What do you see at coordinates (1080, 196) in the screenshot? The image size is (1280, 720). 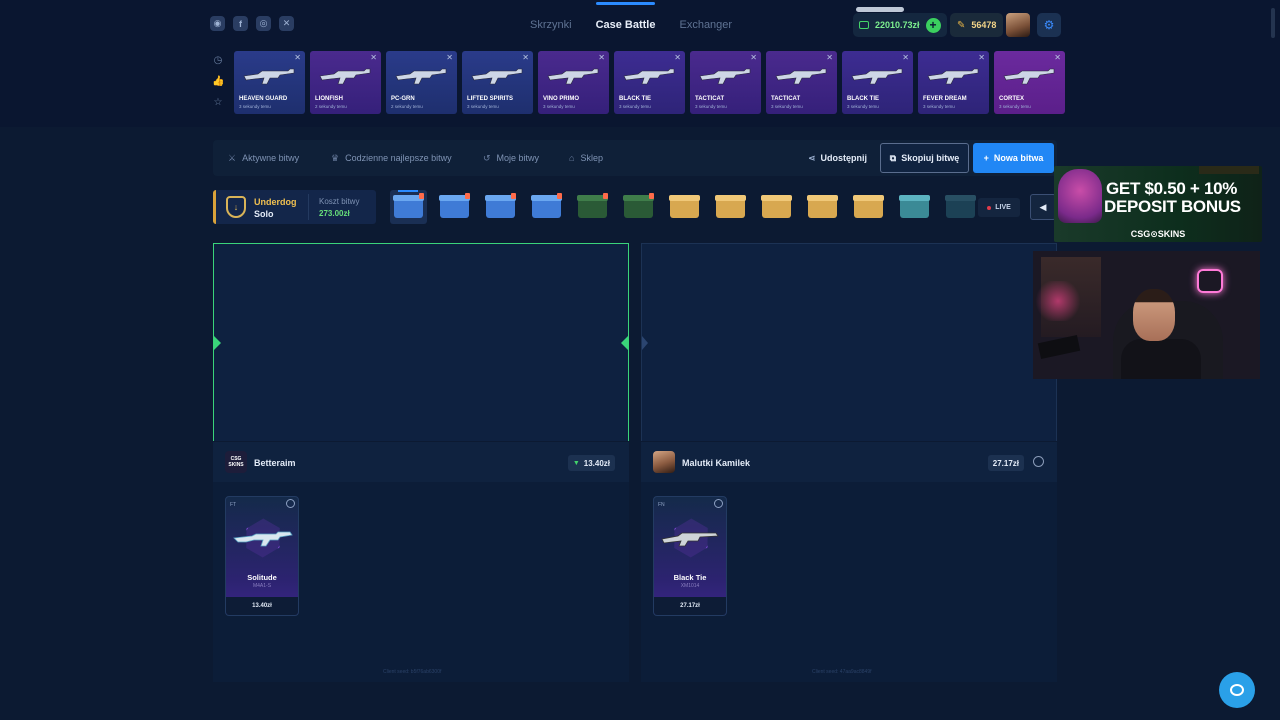 I see `mascot-image` at bounding box center [1080, 196].